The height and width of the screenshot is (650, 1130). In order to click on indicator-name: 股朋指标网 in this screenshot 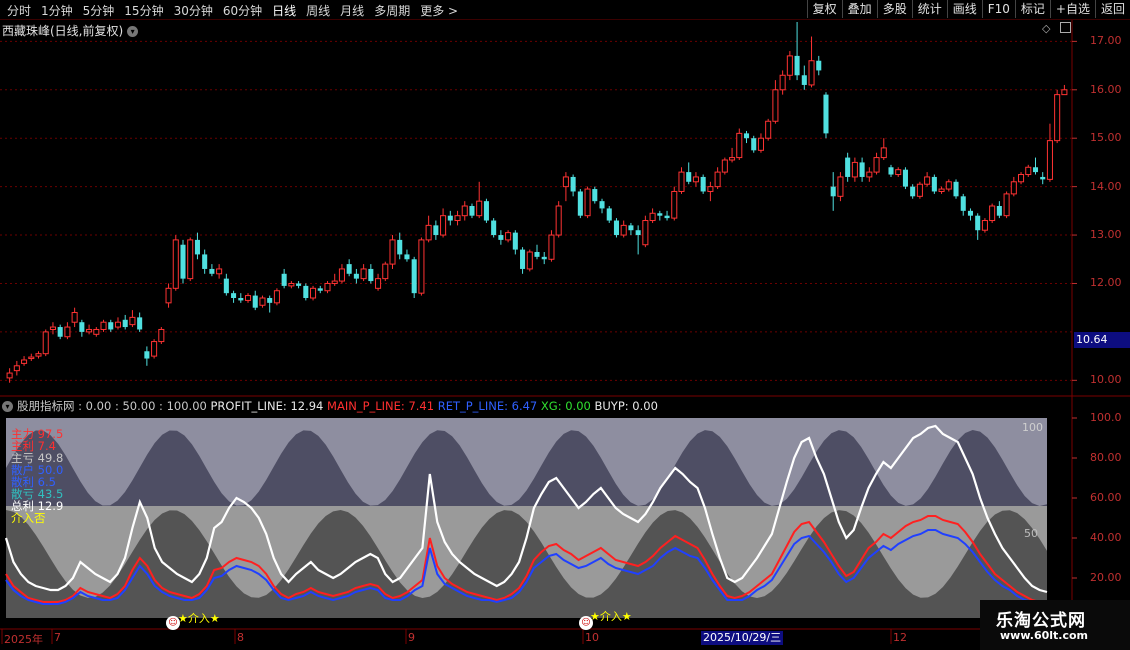, I will do `click(46, 406)`.